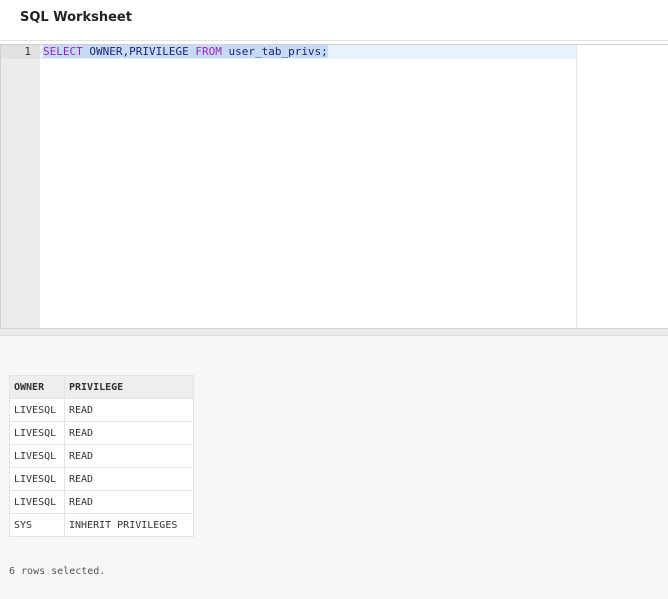 The height and width of the screenshot is (599, 668). Describe the element at coordinates (37, 387) in the screenshot. I see `column-header-owner: OWNER` at that location.